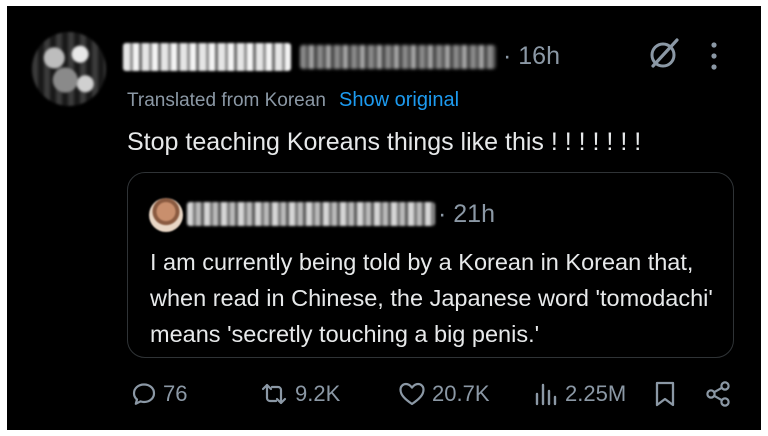 The width and height of the screenshot is (768, 436). What do you see at coordinates (159, 394) in the screenshot?
I see `reply-button: 76` at bounding box center [159, 394].